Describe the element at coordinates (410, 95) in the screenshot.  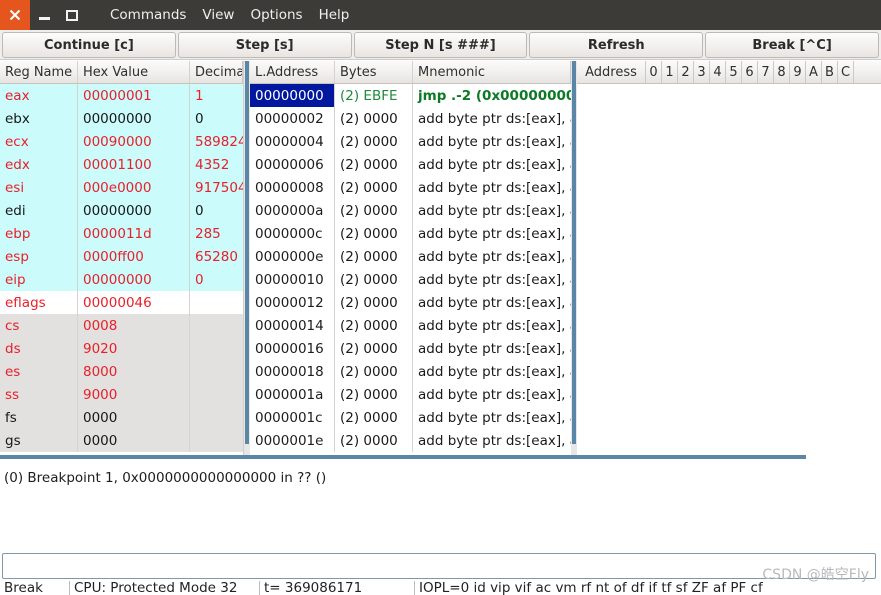
I see `disassembly-row-selected: 00000000 (2) EBFE jmp .-2 (0x00000000)` at that location.